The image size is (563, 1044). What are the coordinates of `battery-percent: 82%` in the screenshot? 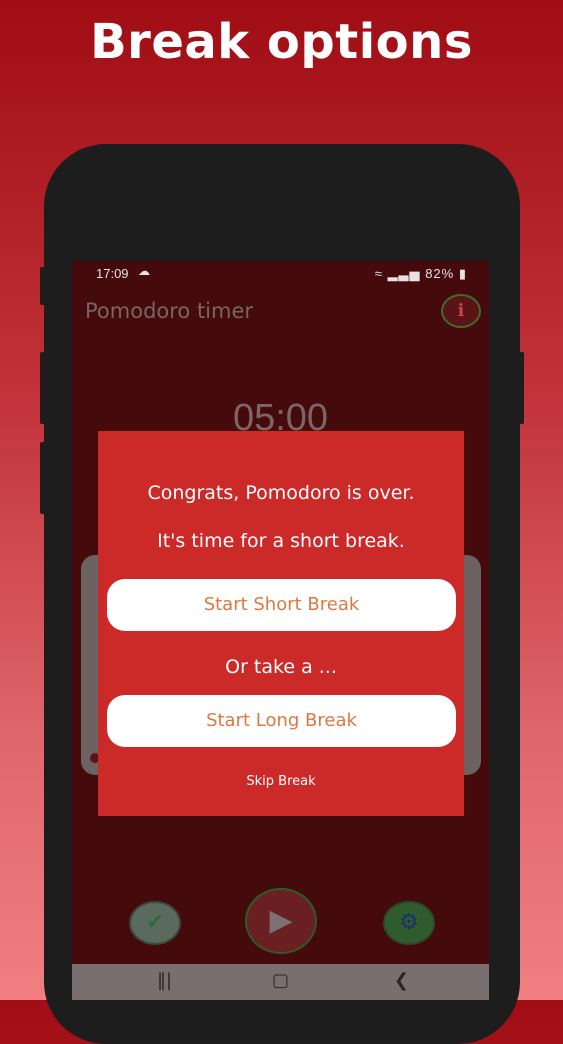 It's located at (440, 273).